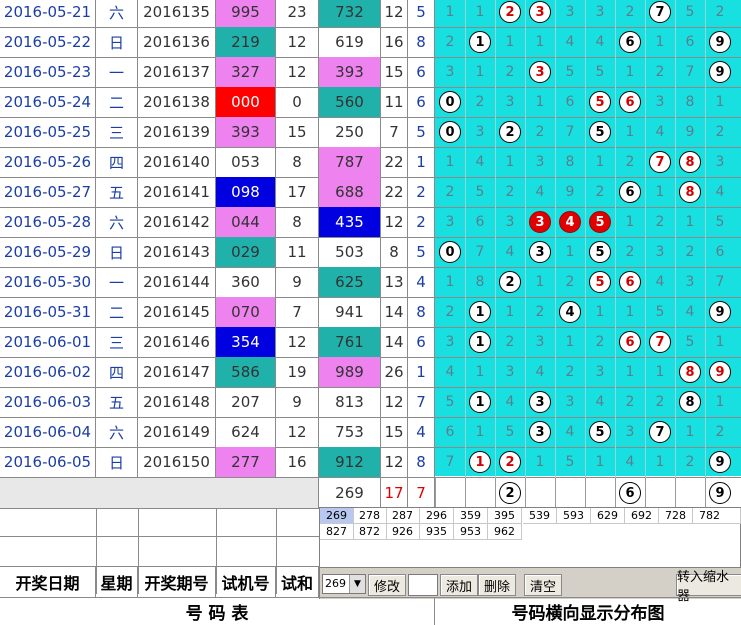  I want to click on number-list-cell: 692, so click(642, 516).